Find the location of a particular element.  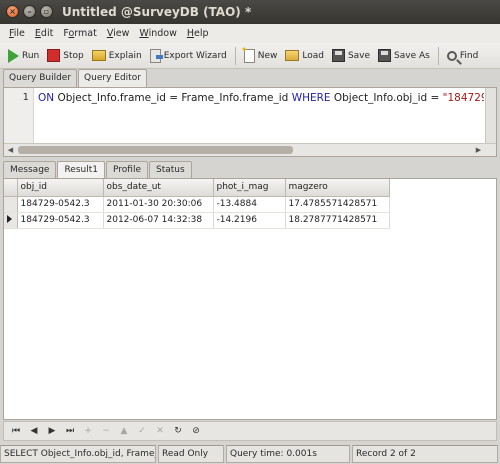

line-number-gutter: 1 is located at coordinates (19, 115).